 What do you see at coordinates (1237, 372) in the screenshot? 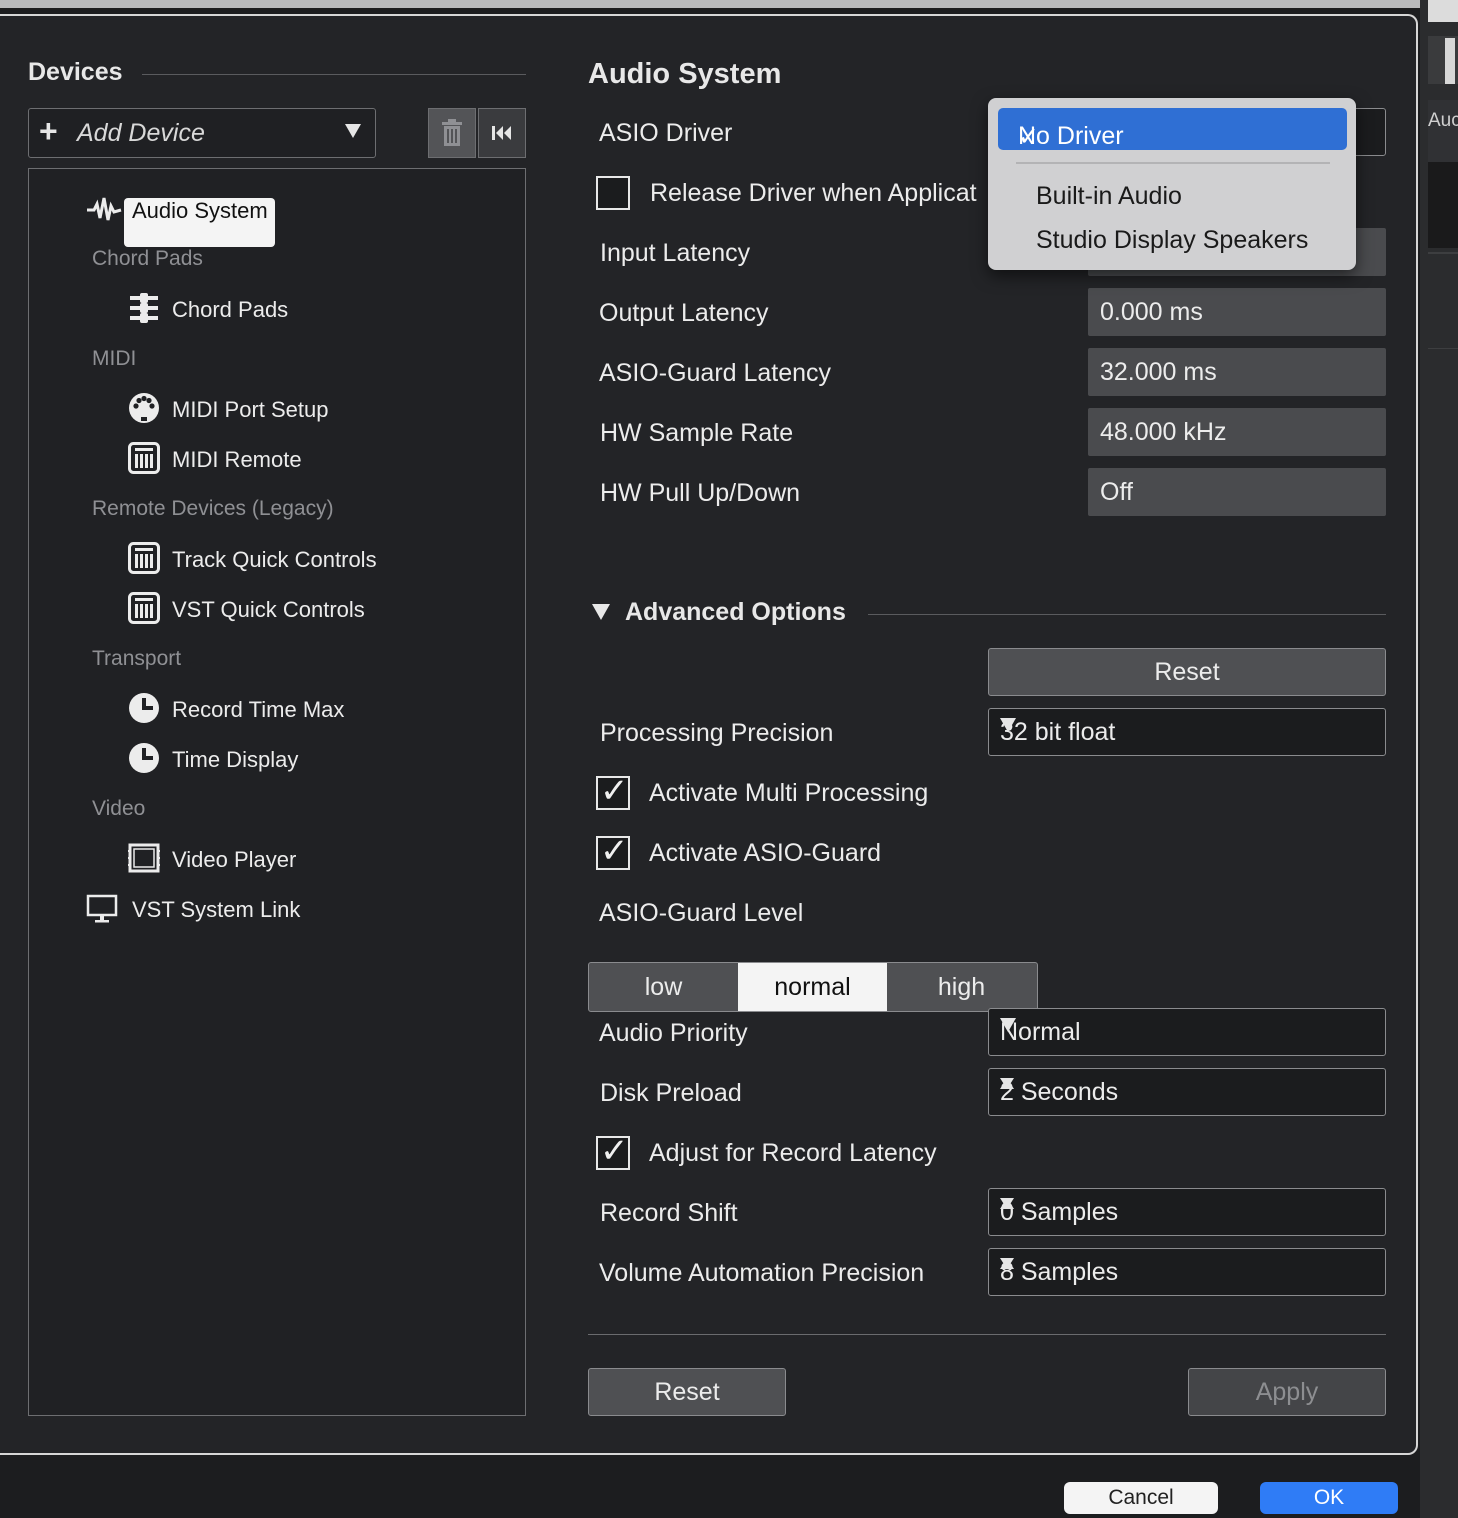
I see `asio-guard-latency-field: 32.000 ms` at bounding box center [1237, 372].